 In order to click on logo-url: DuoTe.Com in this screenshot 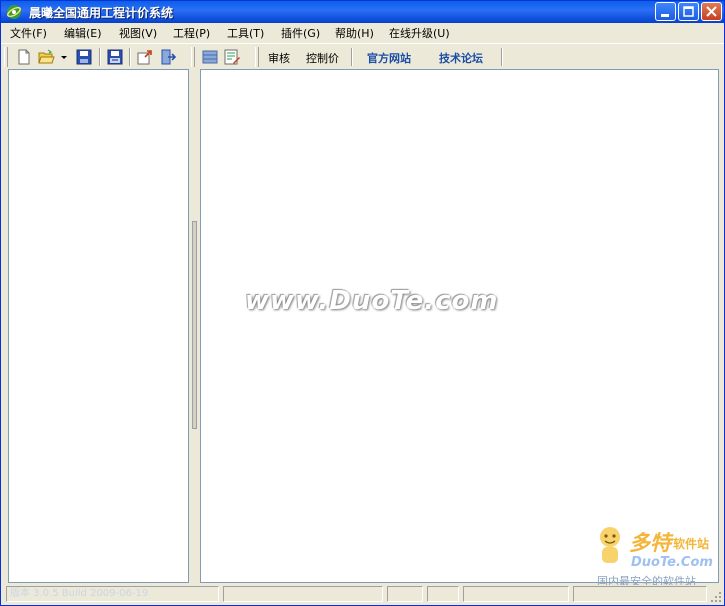, I will do `click(672, 562)`.